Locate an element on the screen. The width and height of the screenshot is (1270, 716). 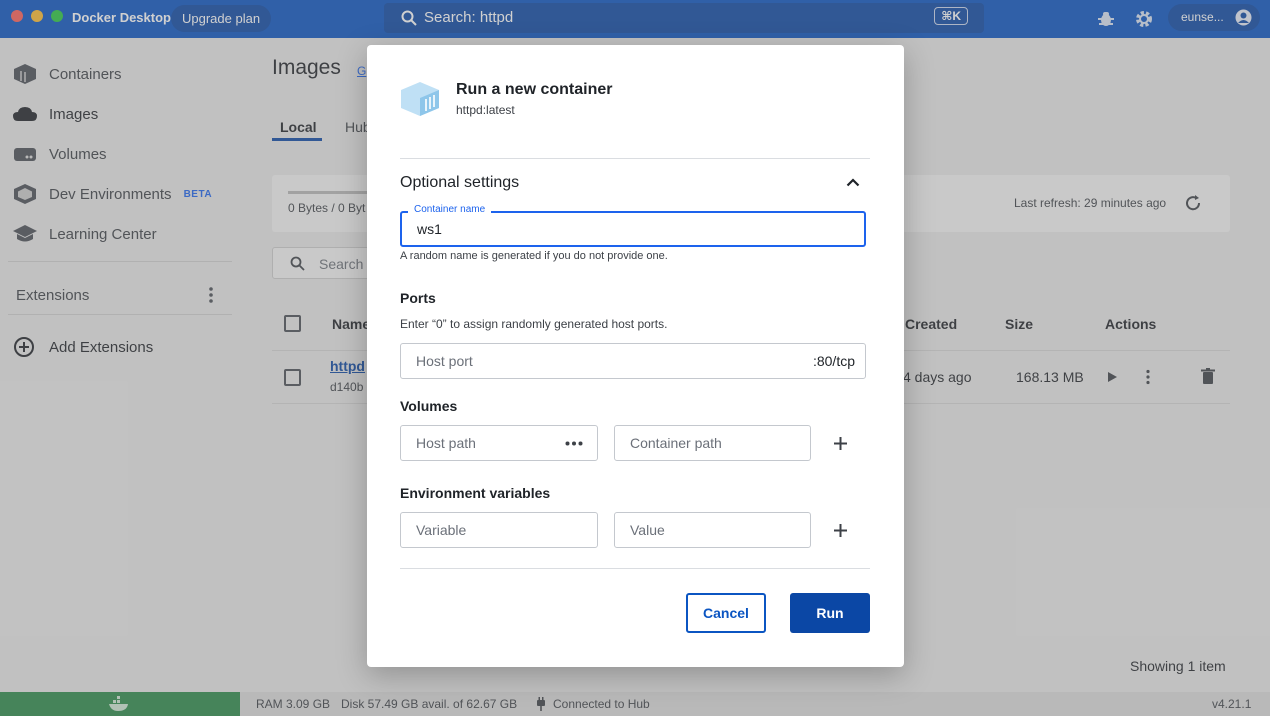
optional-settings-heading: Optional settings is located at coordinates (460, 182).